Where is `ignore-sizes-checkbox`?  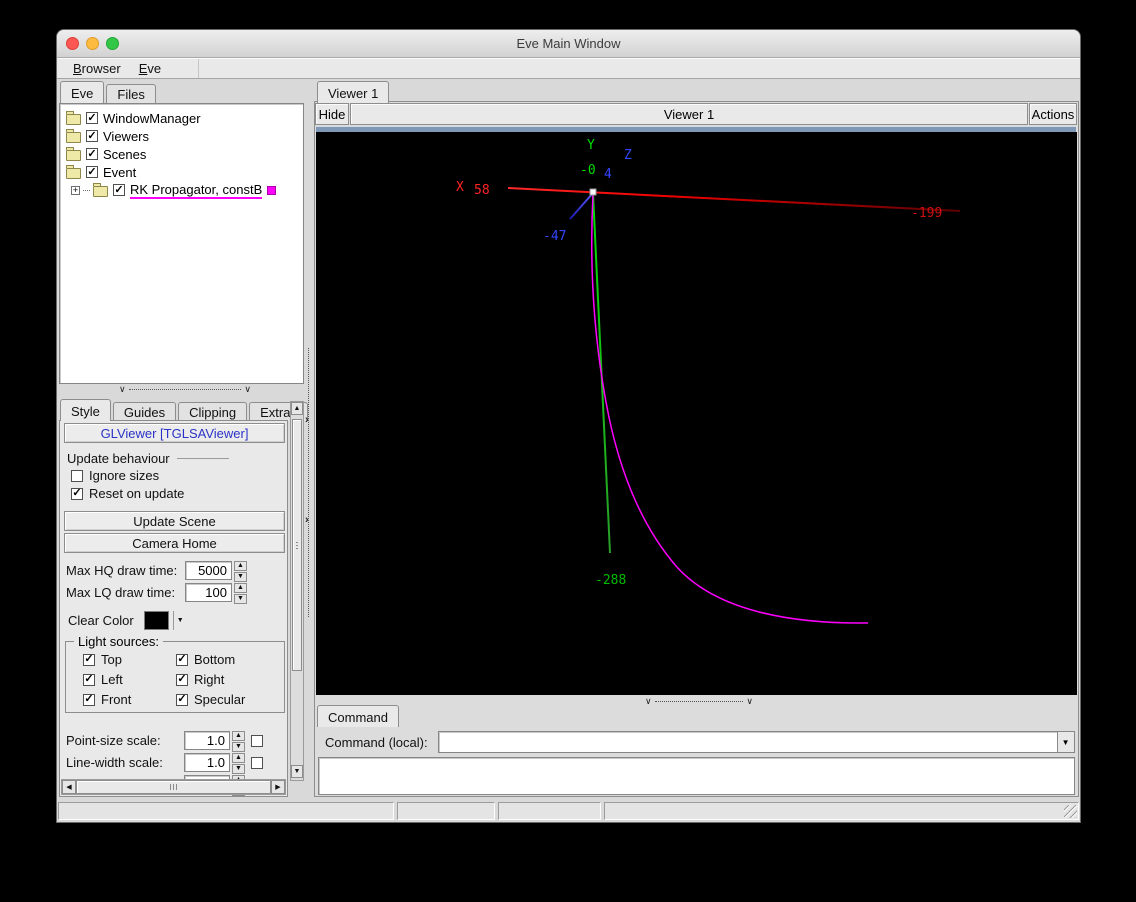
ignore-sizes-checkbox is located at coordinates (77, 475).